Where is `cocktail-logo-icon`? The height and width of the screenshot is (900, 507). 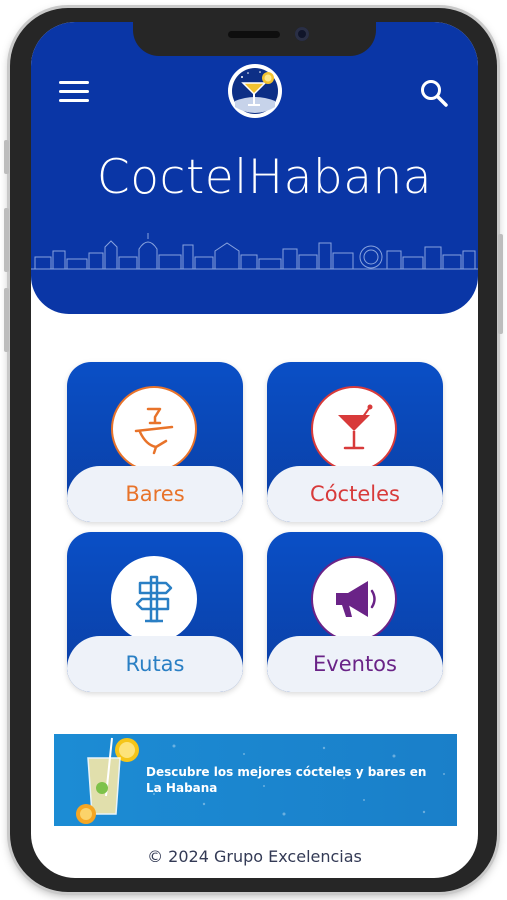
cocktail-logo-icon is located at coordinates (255, 91).